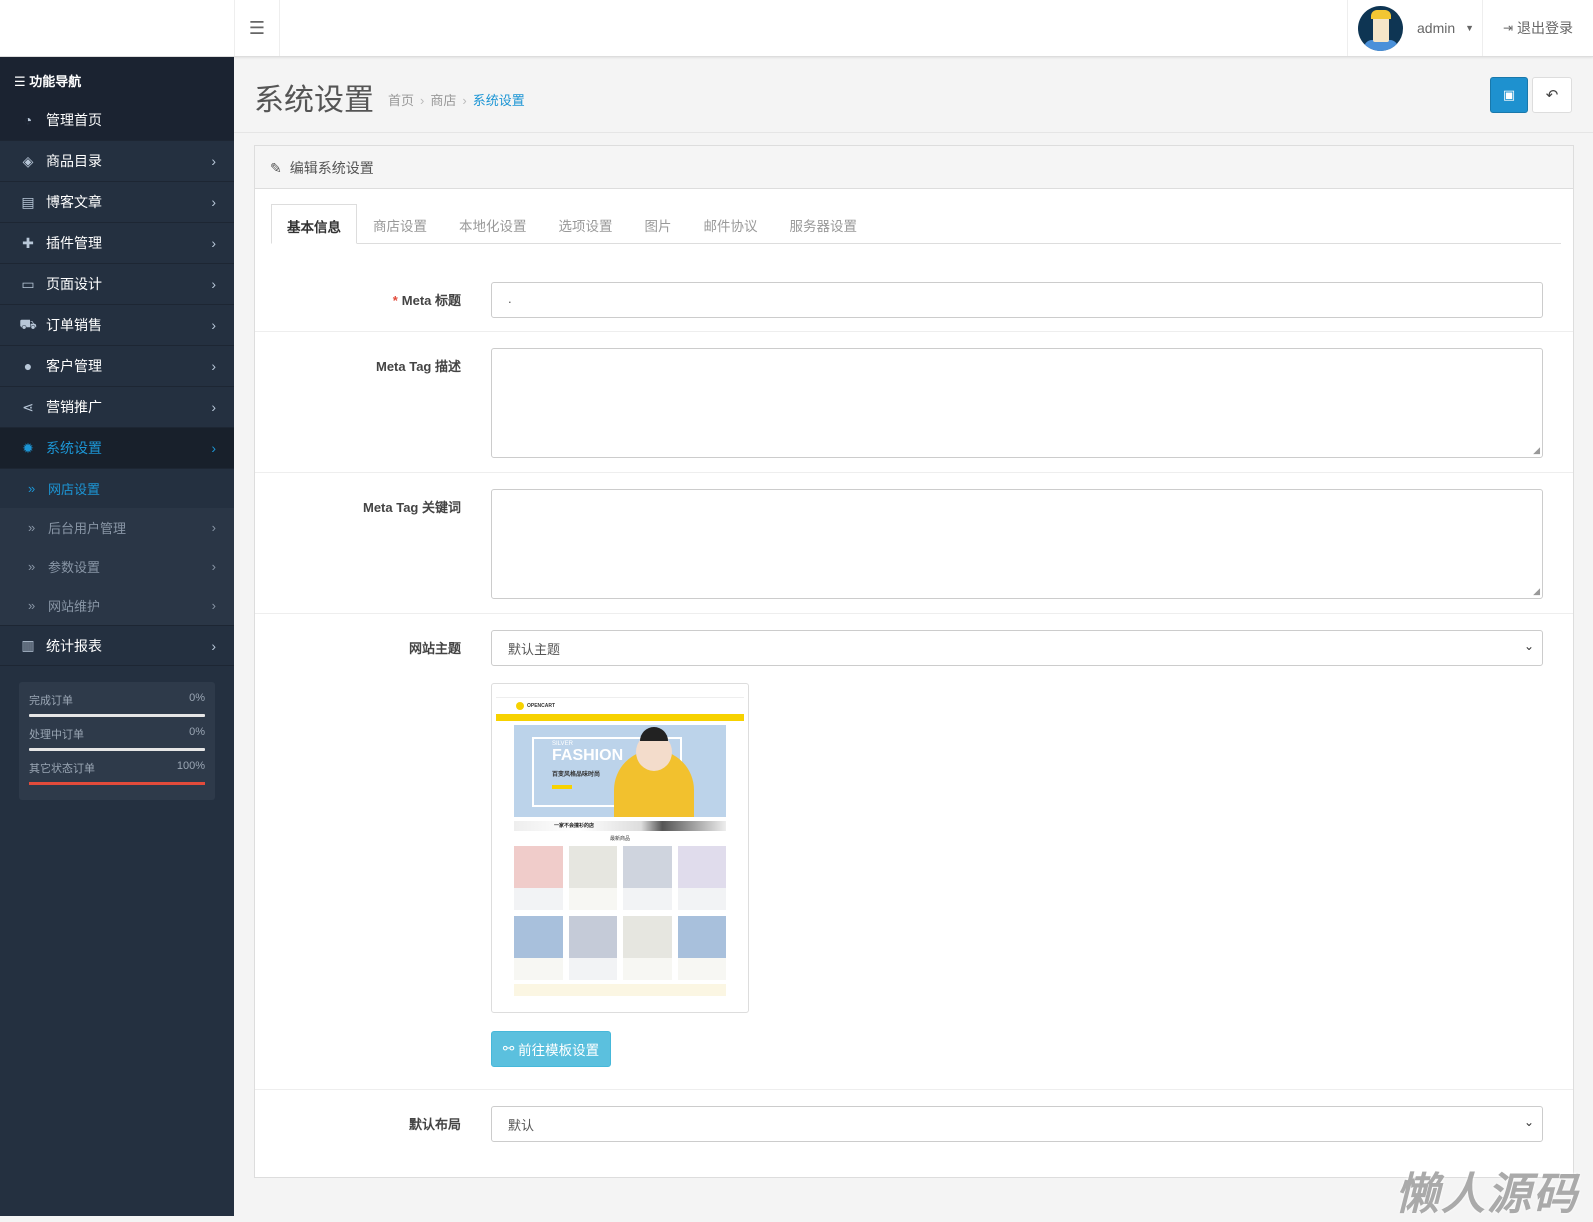  Describe the element at coordinates (400, 223) in the screenshot. I see `tab-store: 商店设置` at that location.